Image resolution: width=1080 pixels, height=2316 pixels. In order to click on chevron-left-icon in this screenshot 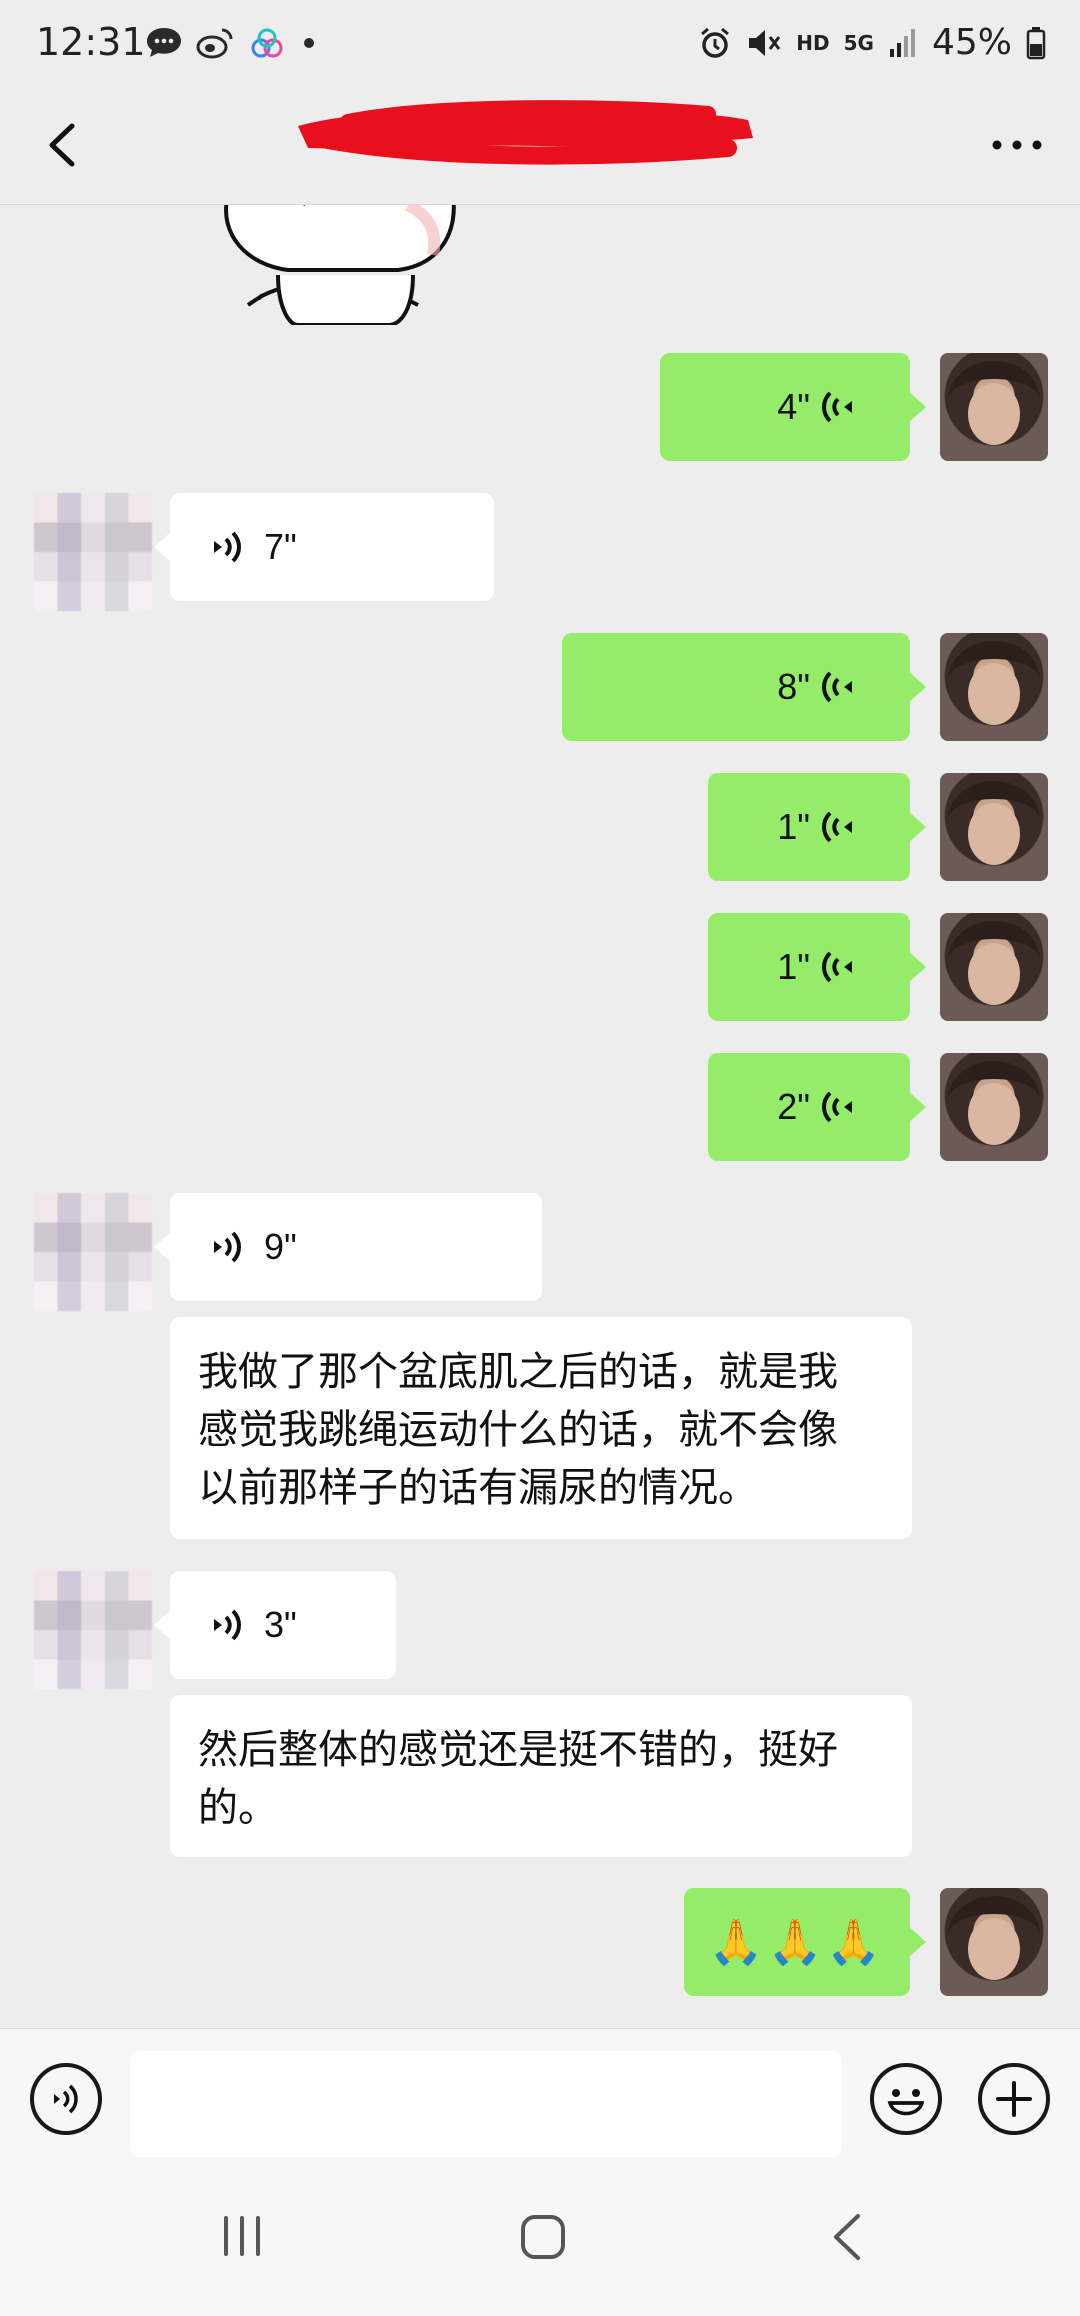, I will do `click(62, 145)`.